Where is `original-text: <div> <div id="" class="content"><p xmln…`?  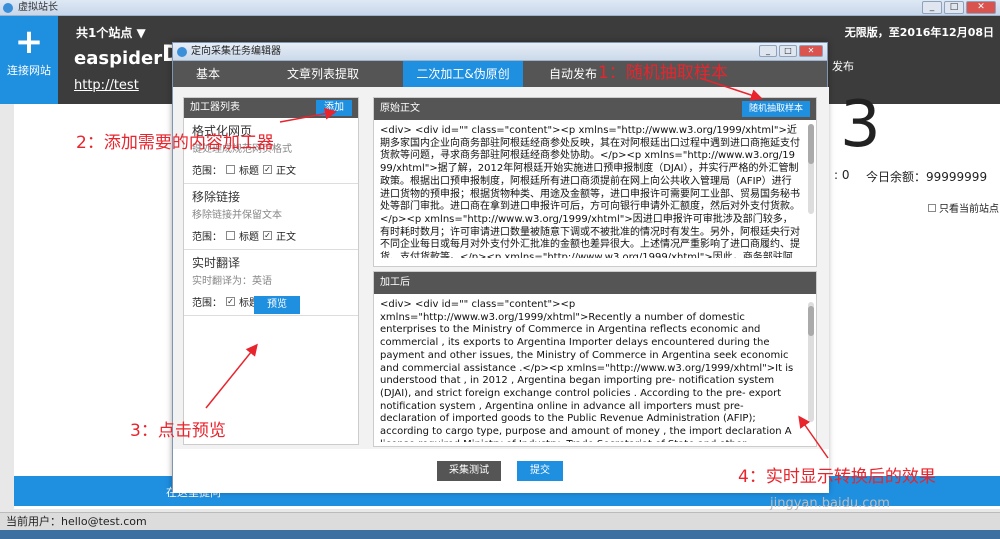
original-text: <div> <div id="" class="content"><p xmln… is located at coordinates (590, 191).